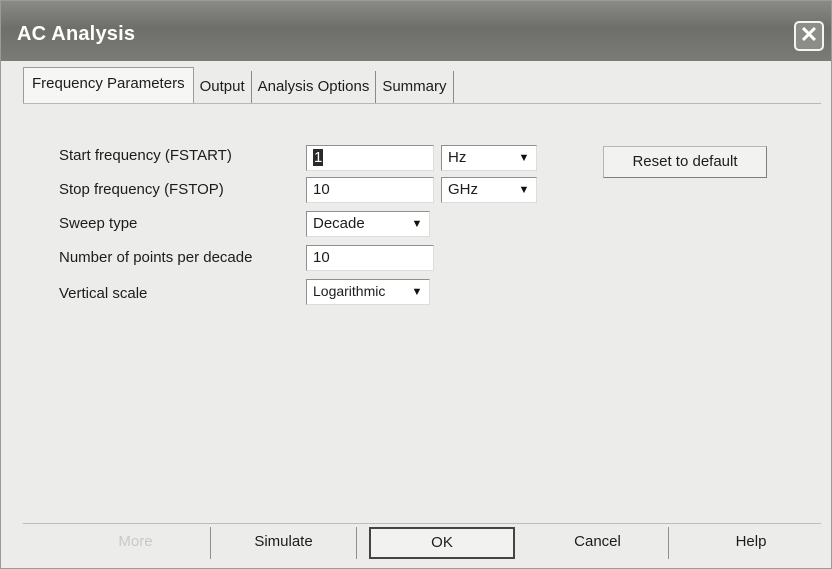  Describe the element at coordinates (108, 85) in the screenshot. I see `tab-frequency-parameters: Frequency Parameters` at that location.